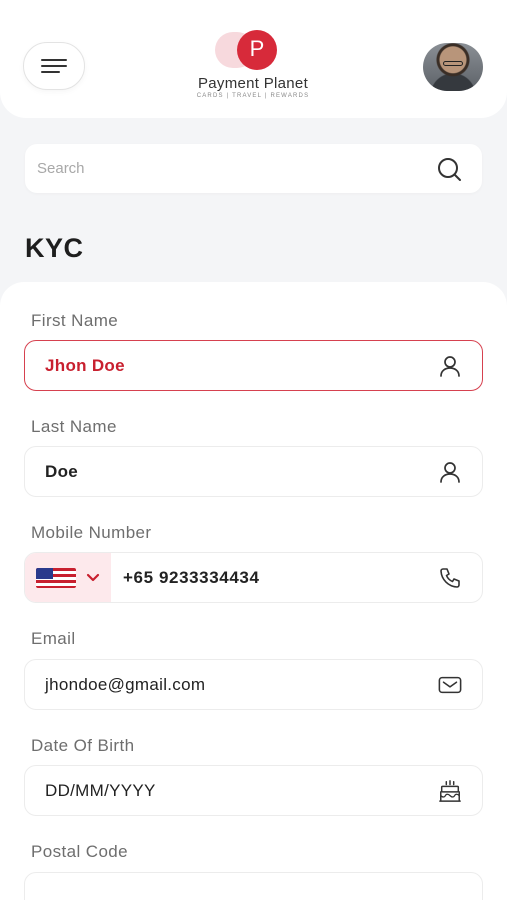  What do you see at coordinates (253, 83) in the screenshot?
I see `brand-name: Payment Planet` at bounding box center [253, 83].